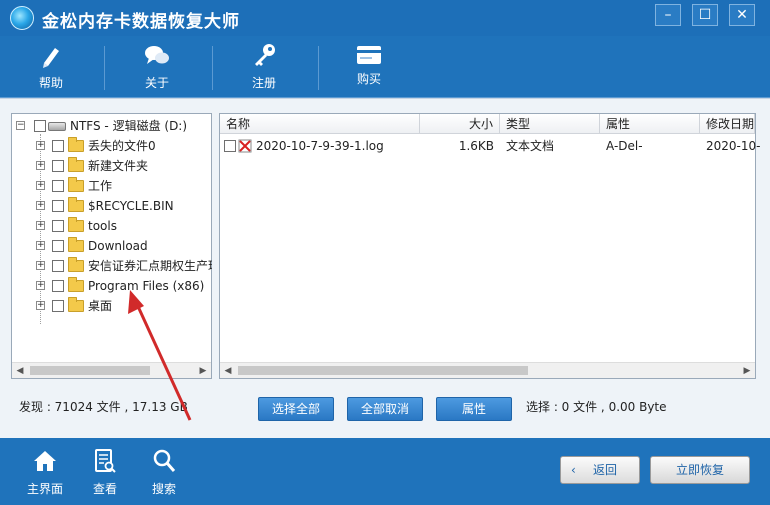 Image resolution: width=770 pixels, height=505 pixels. I want to click on column-header-name: 名称, so click(320, 124).